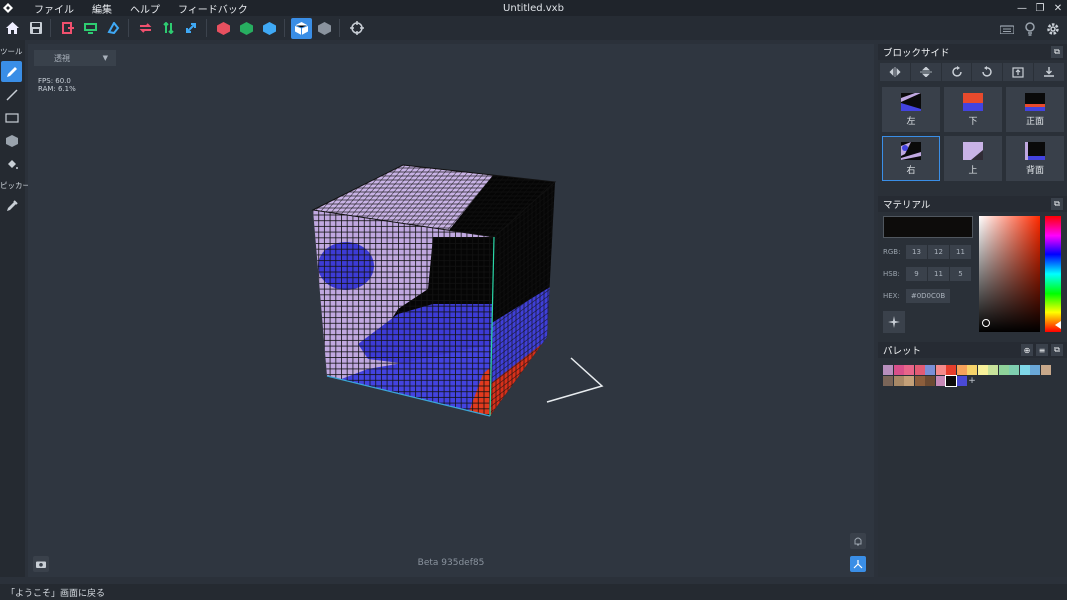 This screenshot has height=600, width=1067. What do you see at coordinates (973, 121) in the screenshot?
I see `face-label: 下` at bounding box center [973, 121].